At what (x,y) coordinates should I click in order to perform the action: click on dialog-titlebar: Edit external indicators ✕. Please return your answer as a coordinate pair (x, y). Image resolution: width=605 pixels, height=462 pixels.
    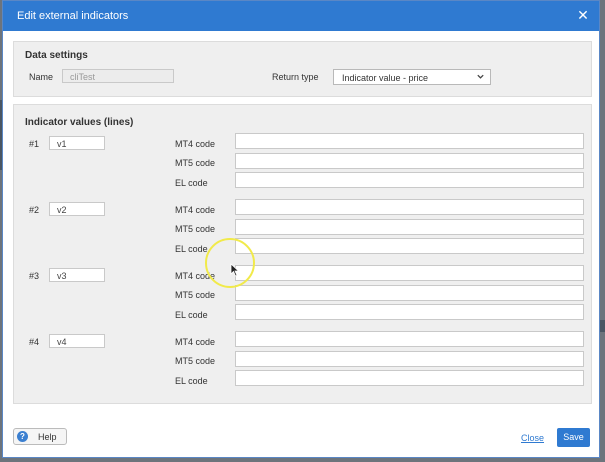
    Looking at the image, I should click on (301, 16).